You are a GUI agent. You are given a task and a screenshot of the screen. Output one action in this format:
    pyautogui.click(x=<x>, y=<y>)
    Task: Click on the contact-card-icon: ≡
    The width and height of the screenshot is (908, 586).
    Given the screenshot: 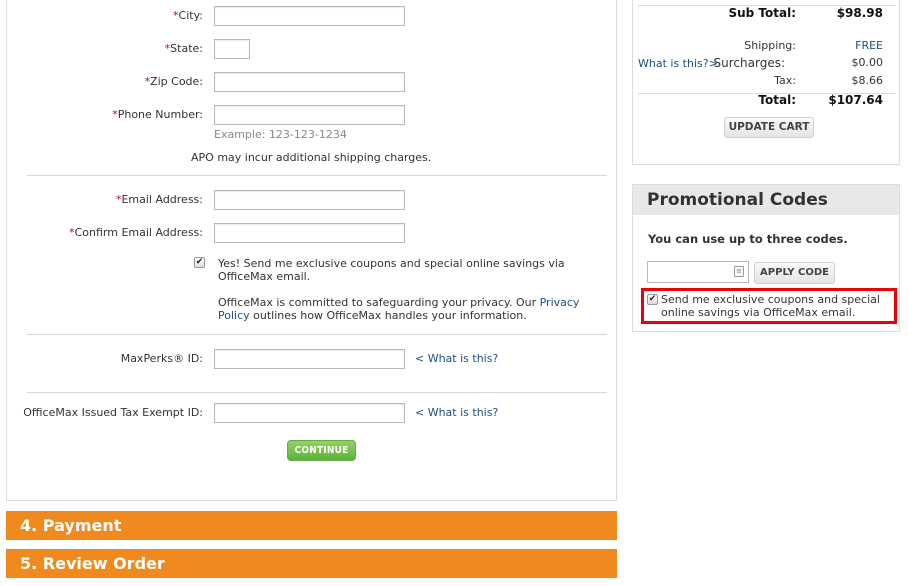 What is the action you would take?
    pyautogui.click(x=739, y=271)
    